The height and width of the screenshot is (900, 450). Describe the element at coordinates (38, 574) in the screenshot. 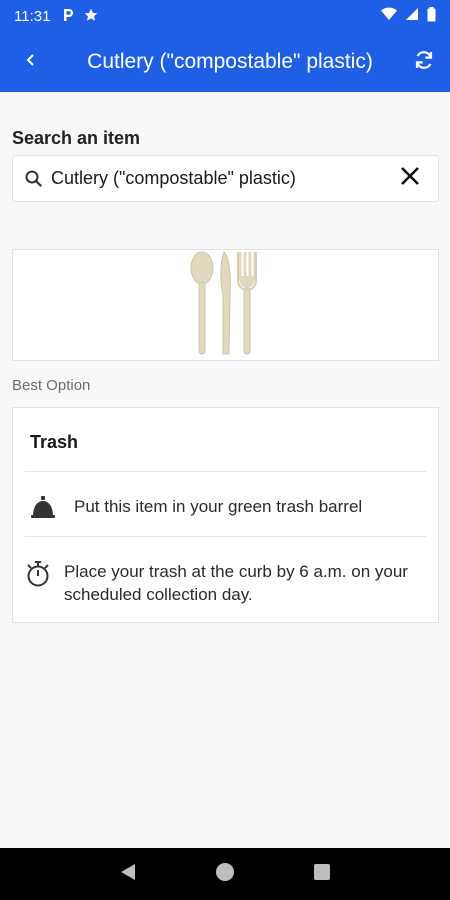

I see `stopwatch-icon` at that location.